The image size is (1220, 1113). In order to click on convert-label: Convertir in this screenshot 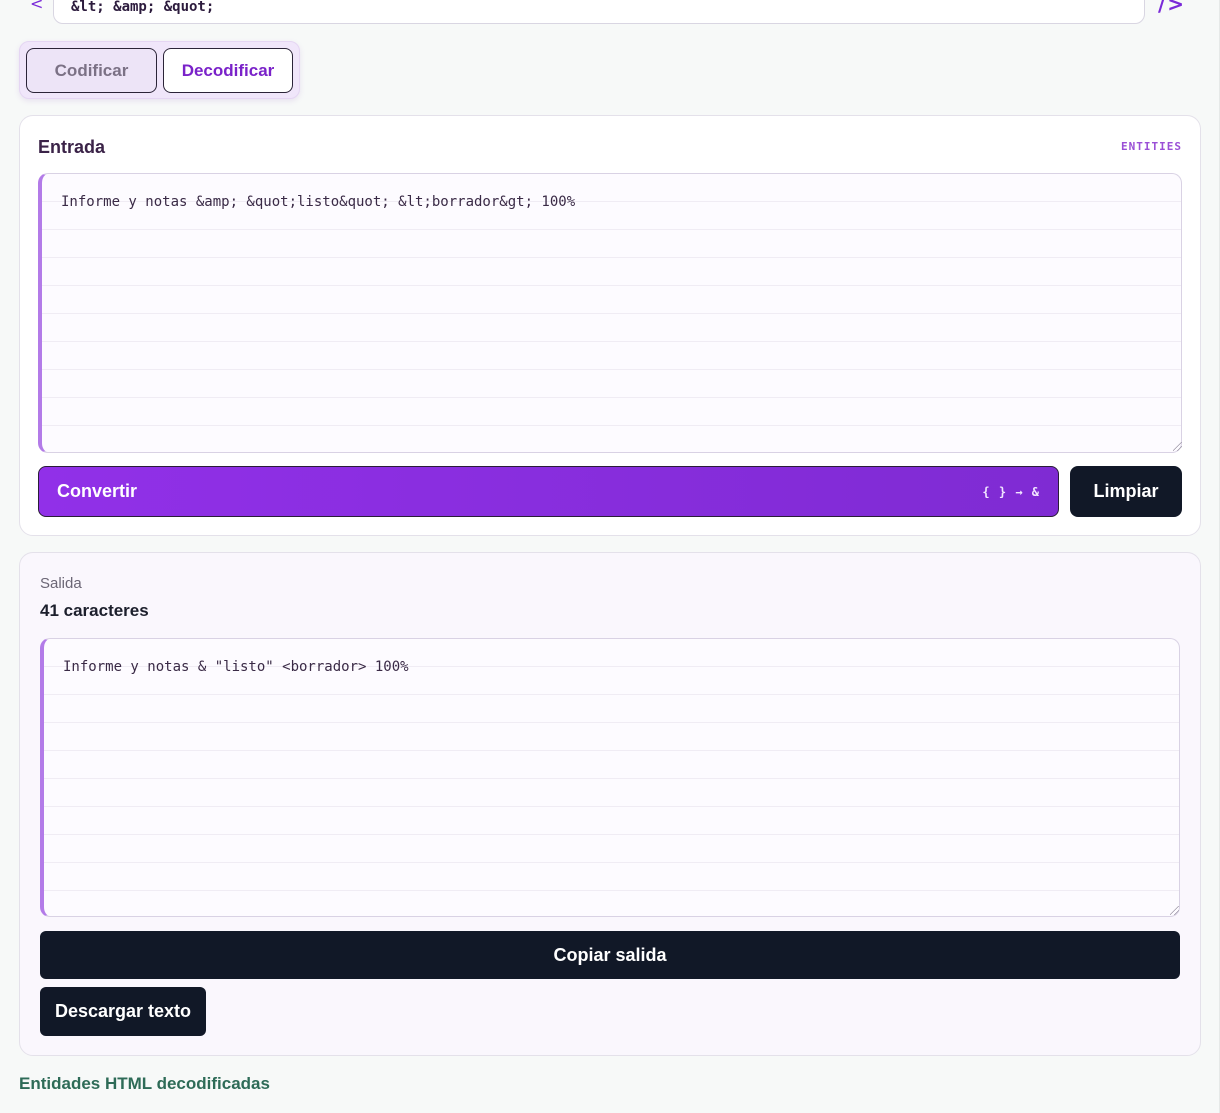, I will do `click(97, 491)`.